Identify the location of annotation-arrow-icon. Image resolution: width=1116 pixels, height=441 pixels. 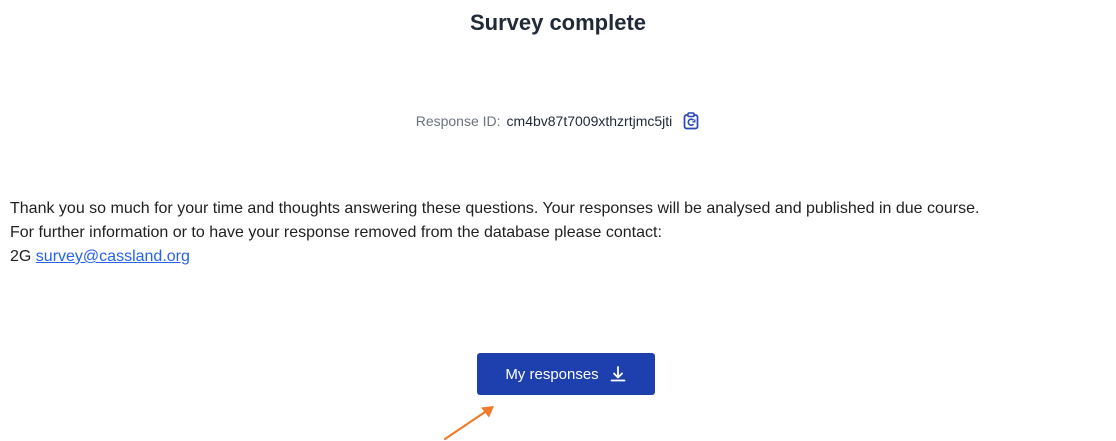
(468, 423).